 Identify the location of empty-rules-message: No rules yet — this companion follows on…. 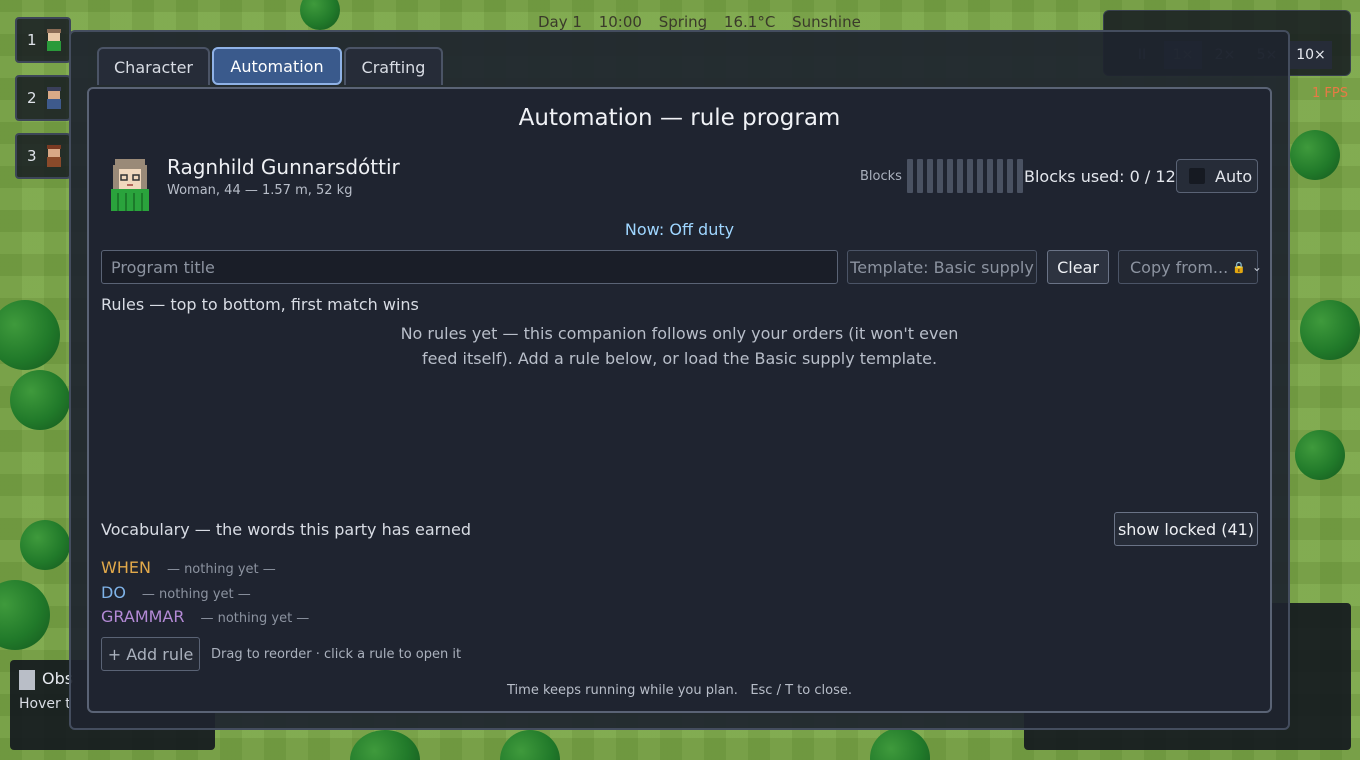
(679, 346).